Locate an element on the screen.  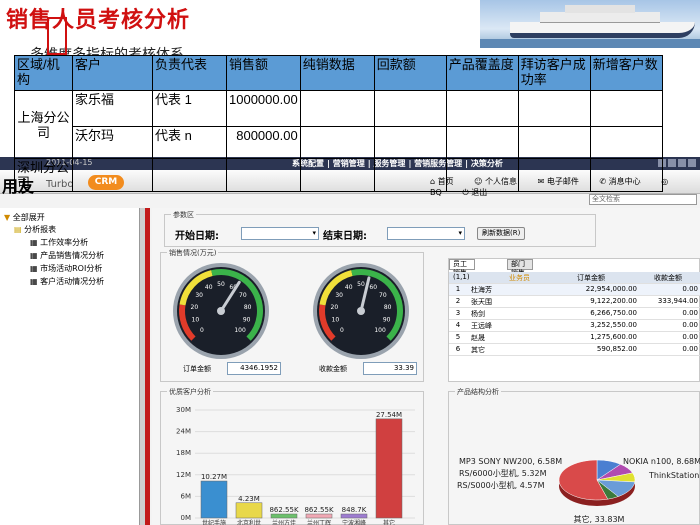
ranking-row: 2 张天围 9,122,200.00 333,944.00 is located at coordinates (574, 302).